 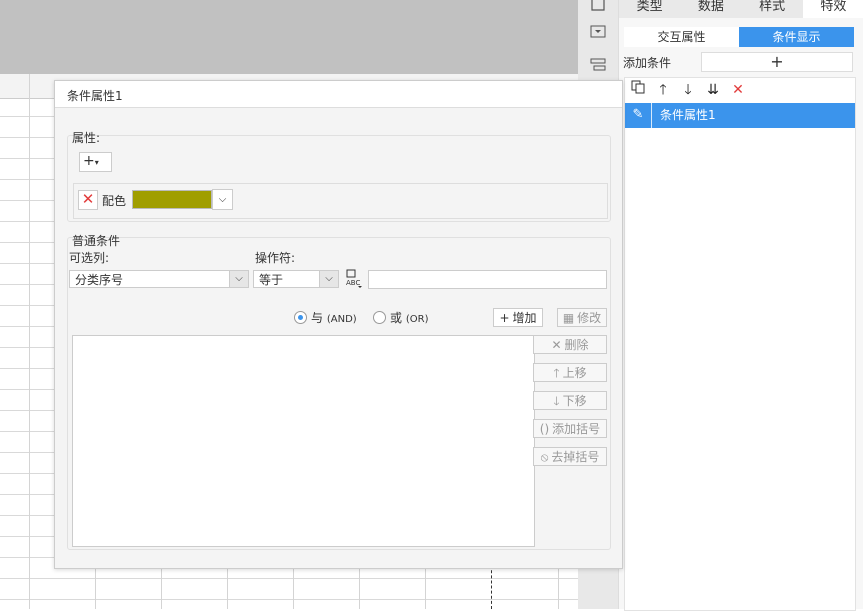 I want to click on bracket-icon: (), so click(x=544, y=429).